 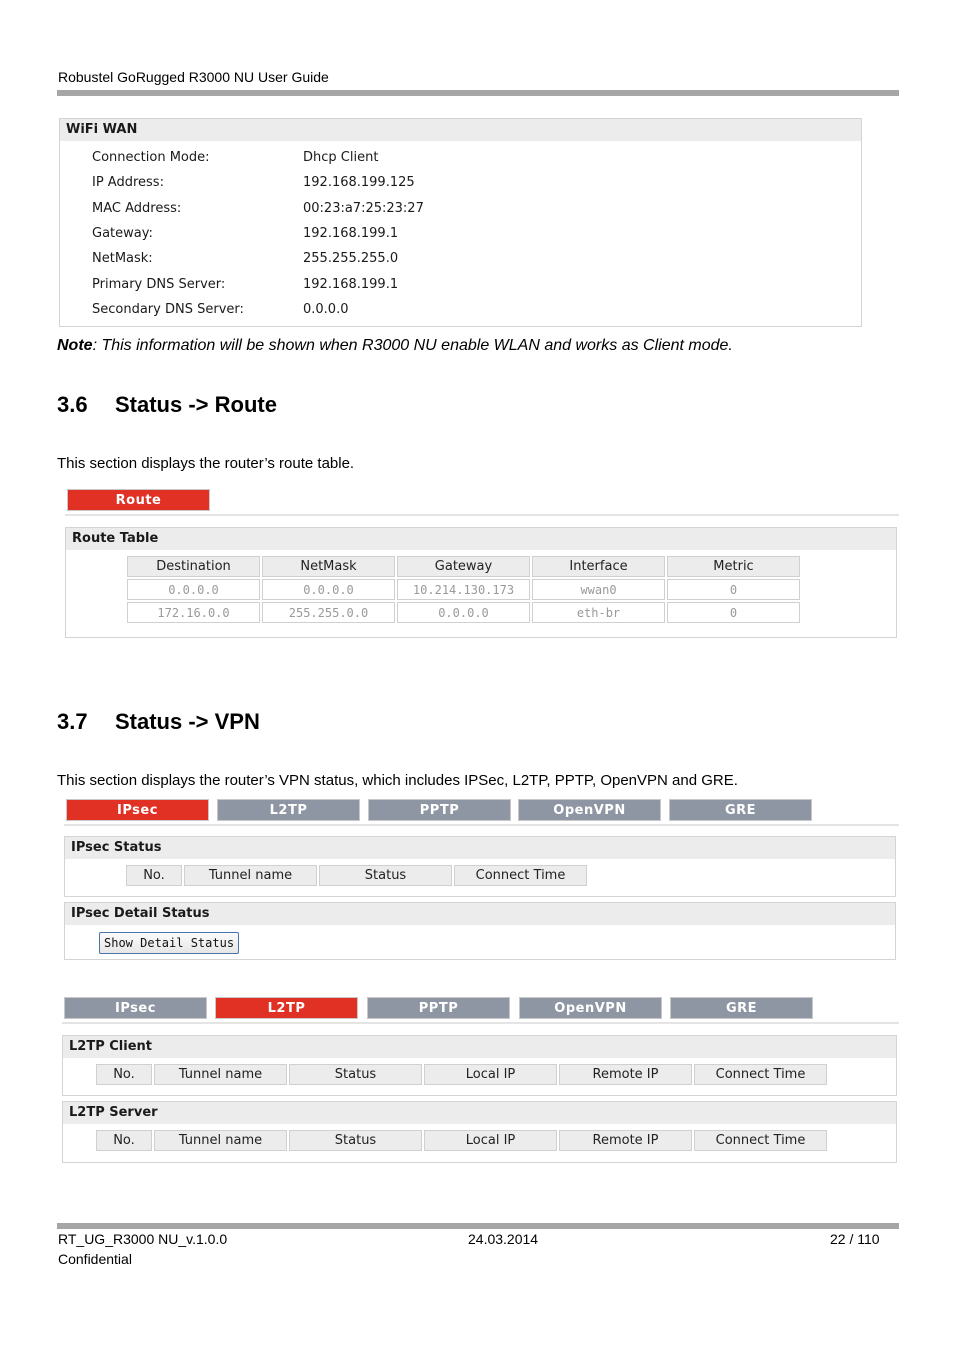 I want to click on column-header-destination: Destination, so click(x=193, y=566).